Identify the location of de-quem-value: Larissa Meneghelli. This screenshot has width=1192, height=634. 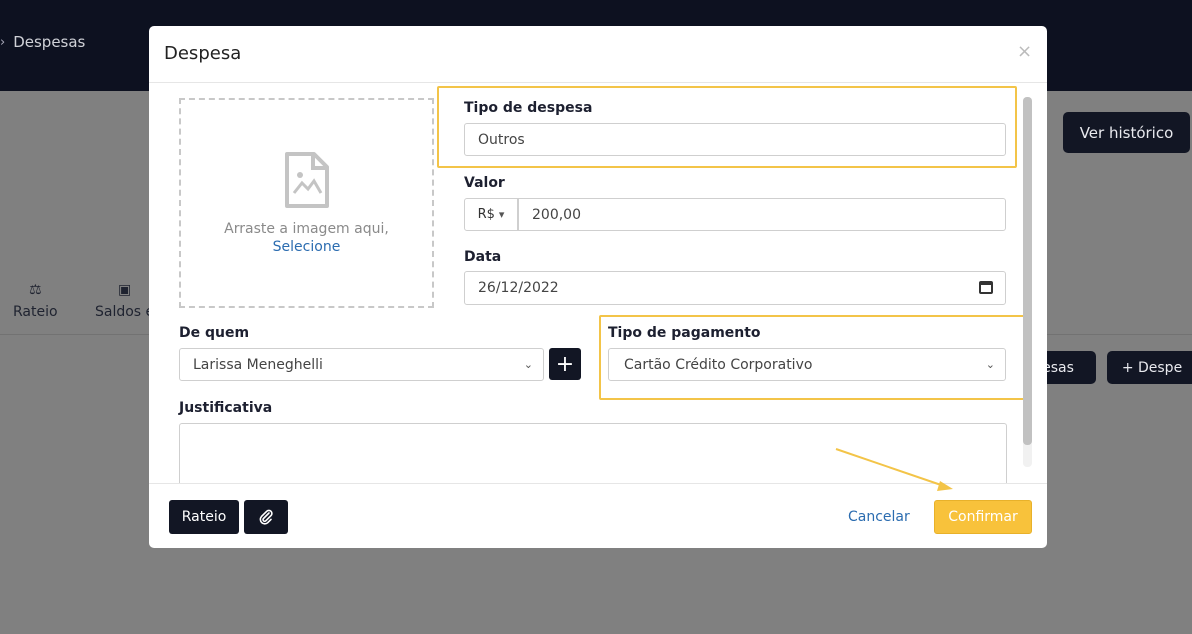
(258, 364).